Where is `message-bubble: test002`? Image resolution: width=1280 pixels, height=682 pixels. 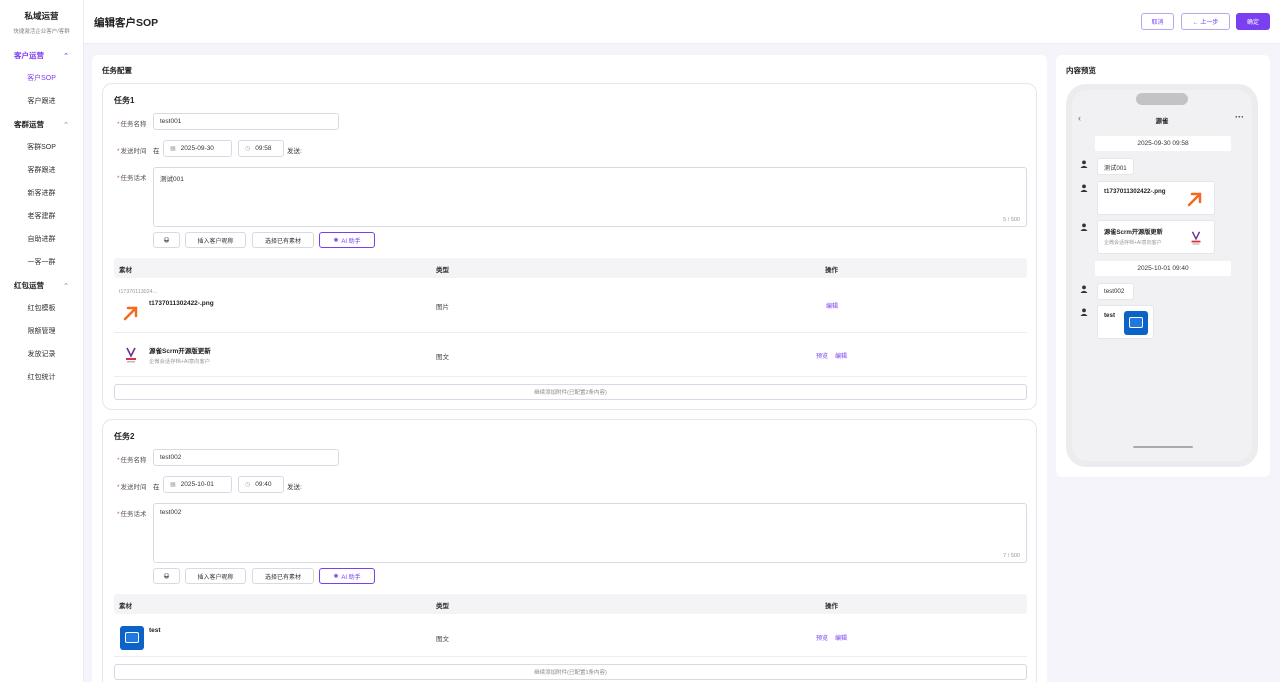 message-bubble: test002 is located at coordinates (1115, 291).